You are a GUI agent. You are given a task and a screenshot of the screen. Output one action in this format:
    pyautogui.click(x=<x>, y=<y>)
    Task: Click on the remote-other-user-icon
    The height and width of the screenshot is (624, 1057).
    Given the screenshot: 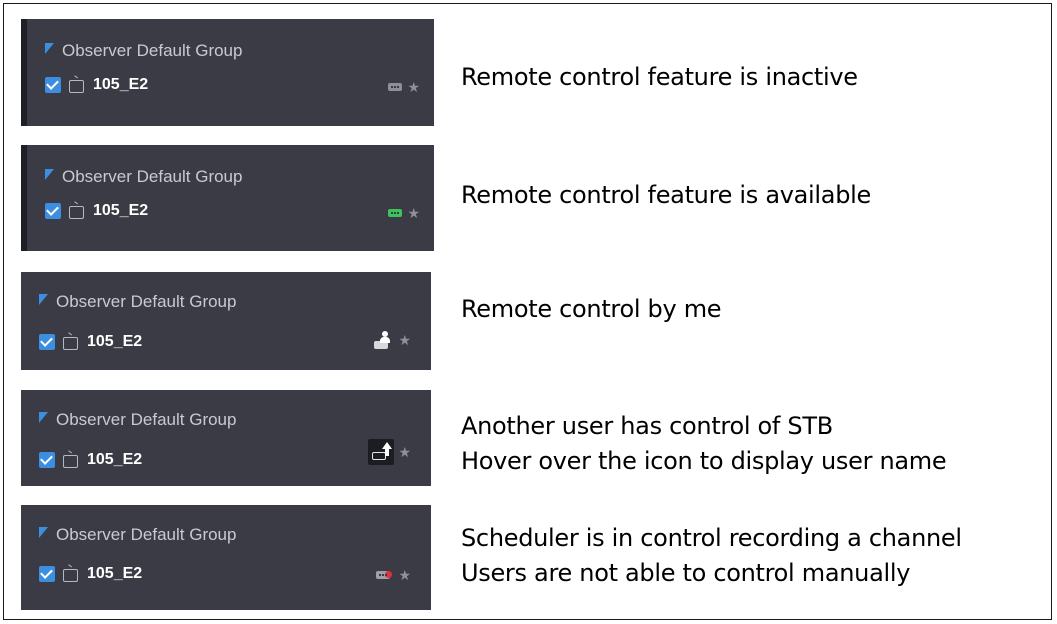 What is the action you would take?
    pyautogui.click(x=381, y=452)
    